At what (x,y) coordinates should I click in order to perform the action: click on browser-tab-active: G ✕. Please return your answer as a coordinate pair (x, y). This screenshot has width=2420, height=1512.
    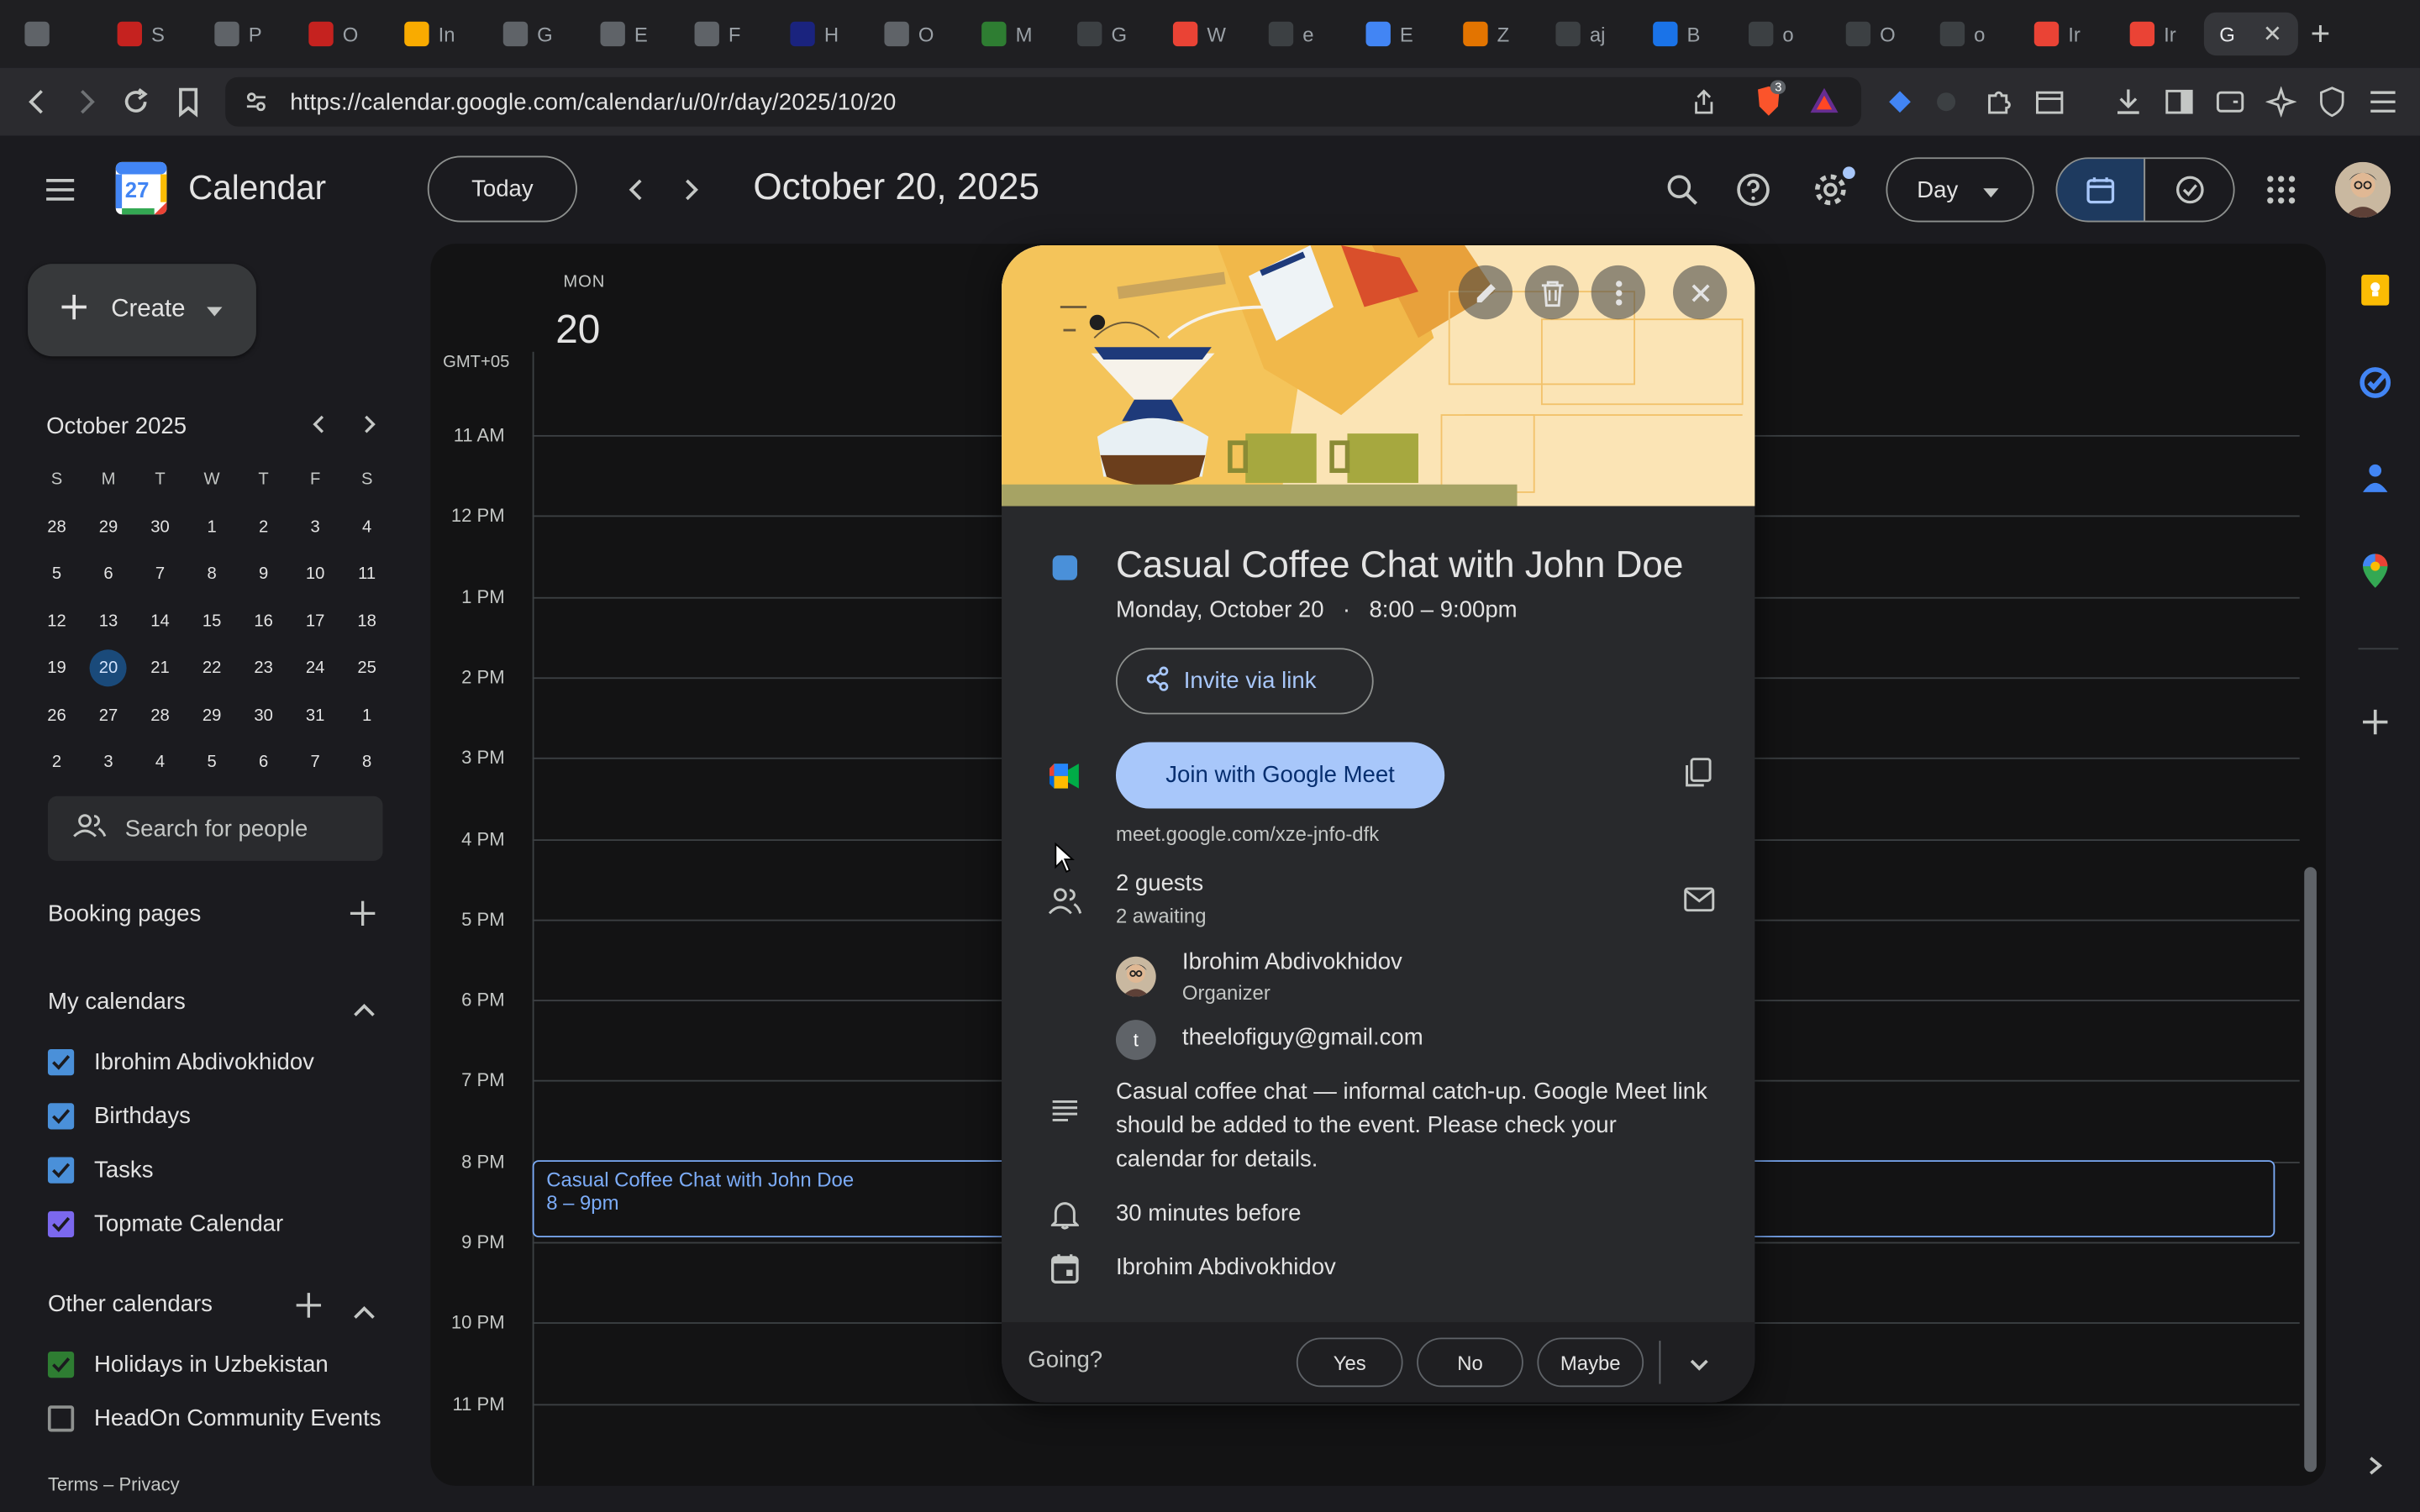
    Looking at the image, I should click on (2250, 34).